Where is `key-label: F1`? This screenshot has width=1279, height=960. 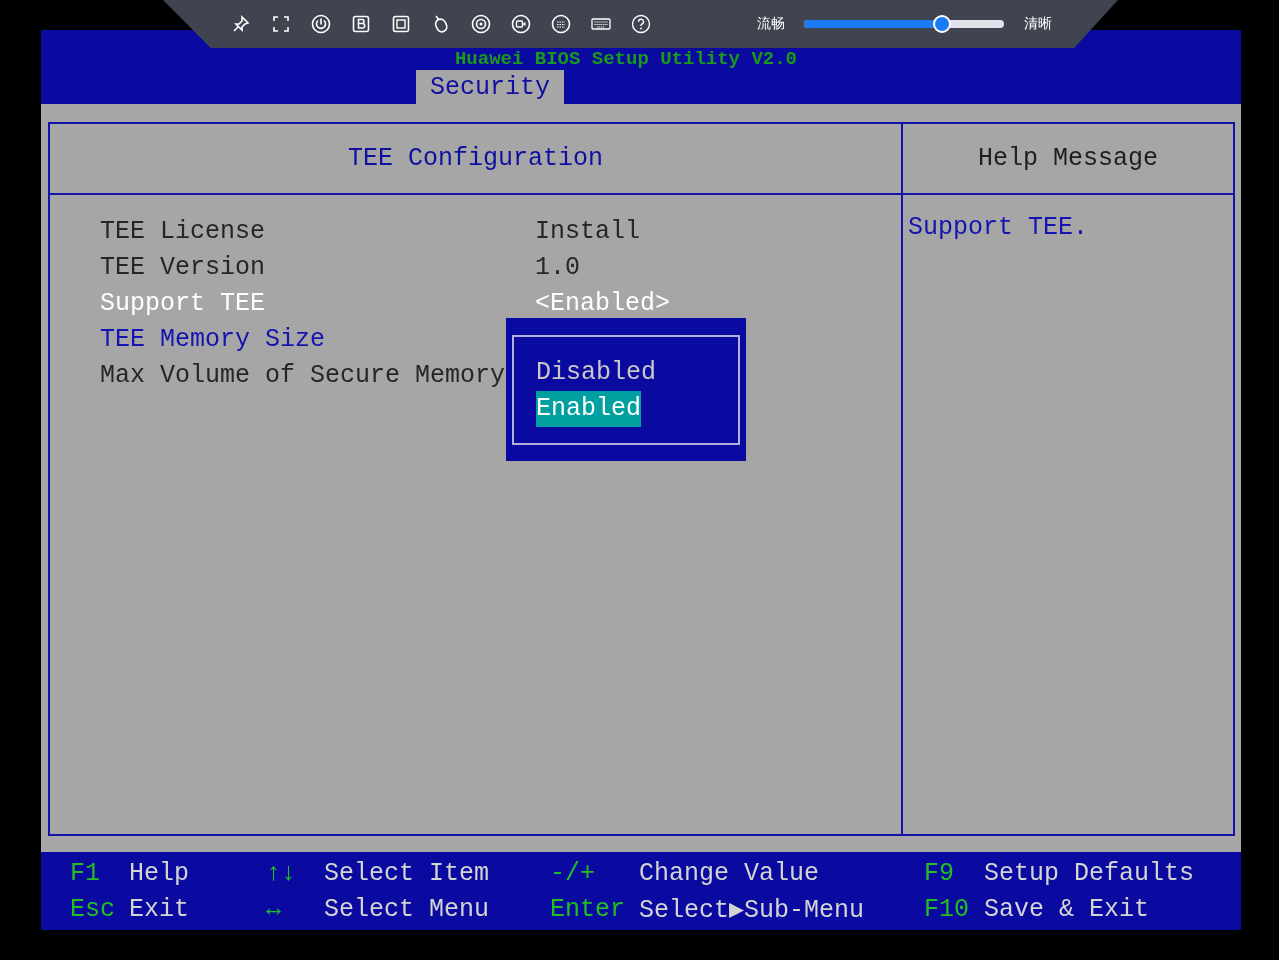
key-label: F1 is located at coordinates (85, 873).